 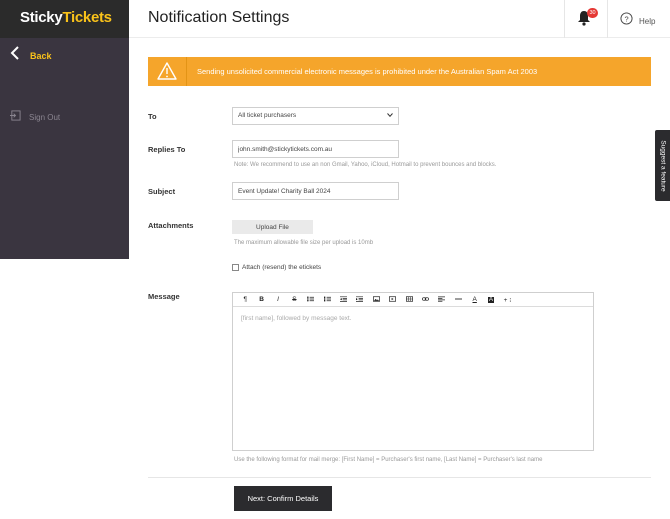 What do you see at coordinates (399, 19) in the screenshot?
I see `header: Notification Settings 30 ? Help` at bounding box center [399, 19].